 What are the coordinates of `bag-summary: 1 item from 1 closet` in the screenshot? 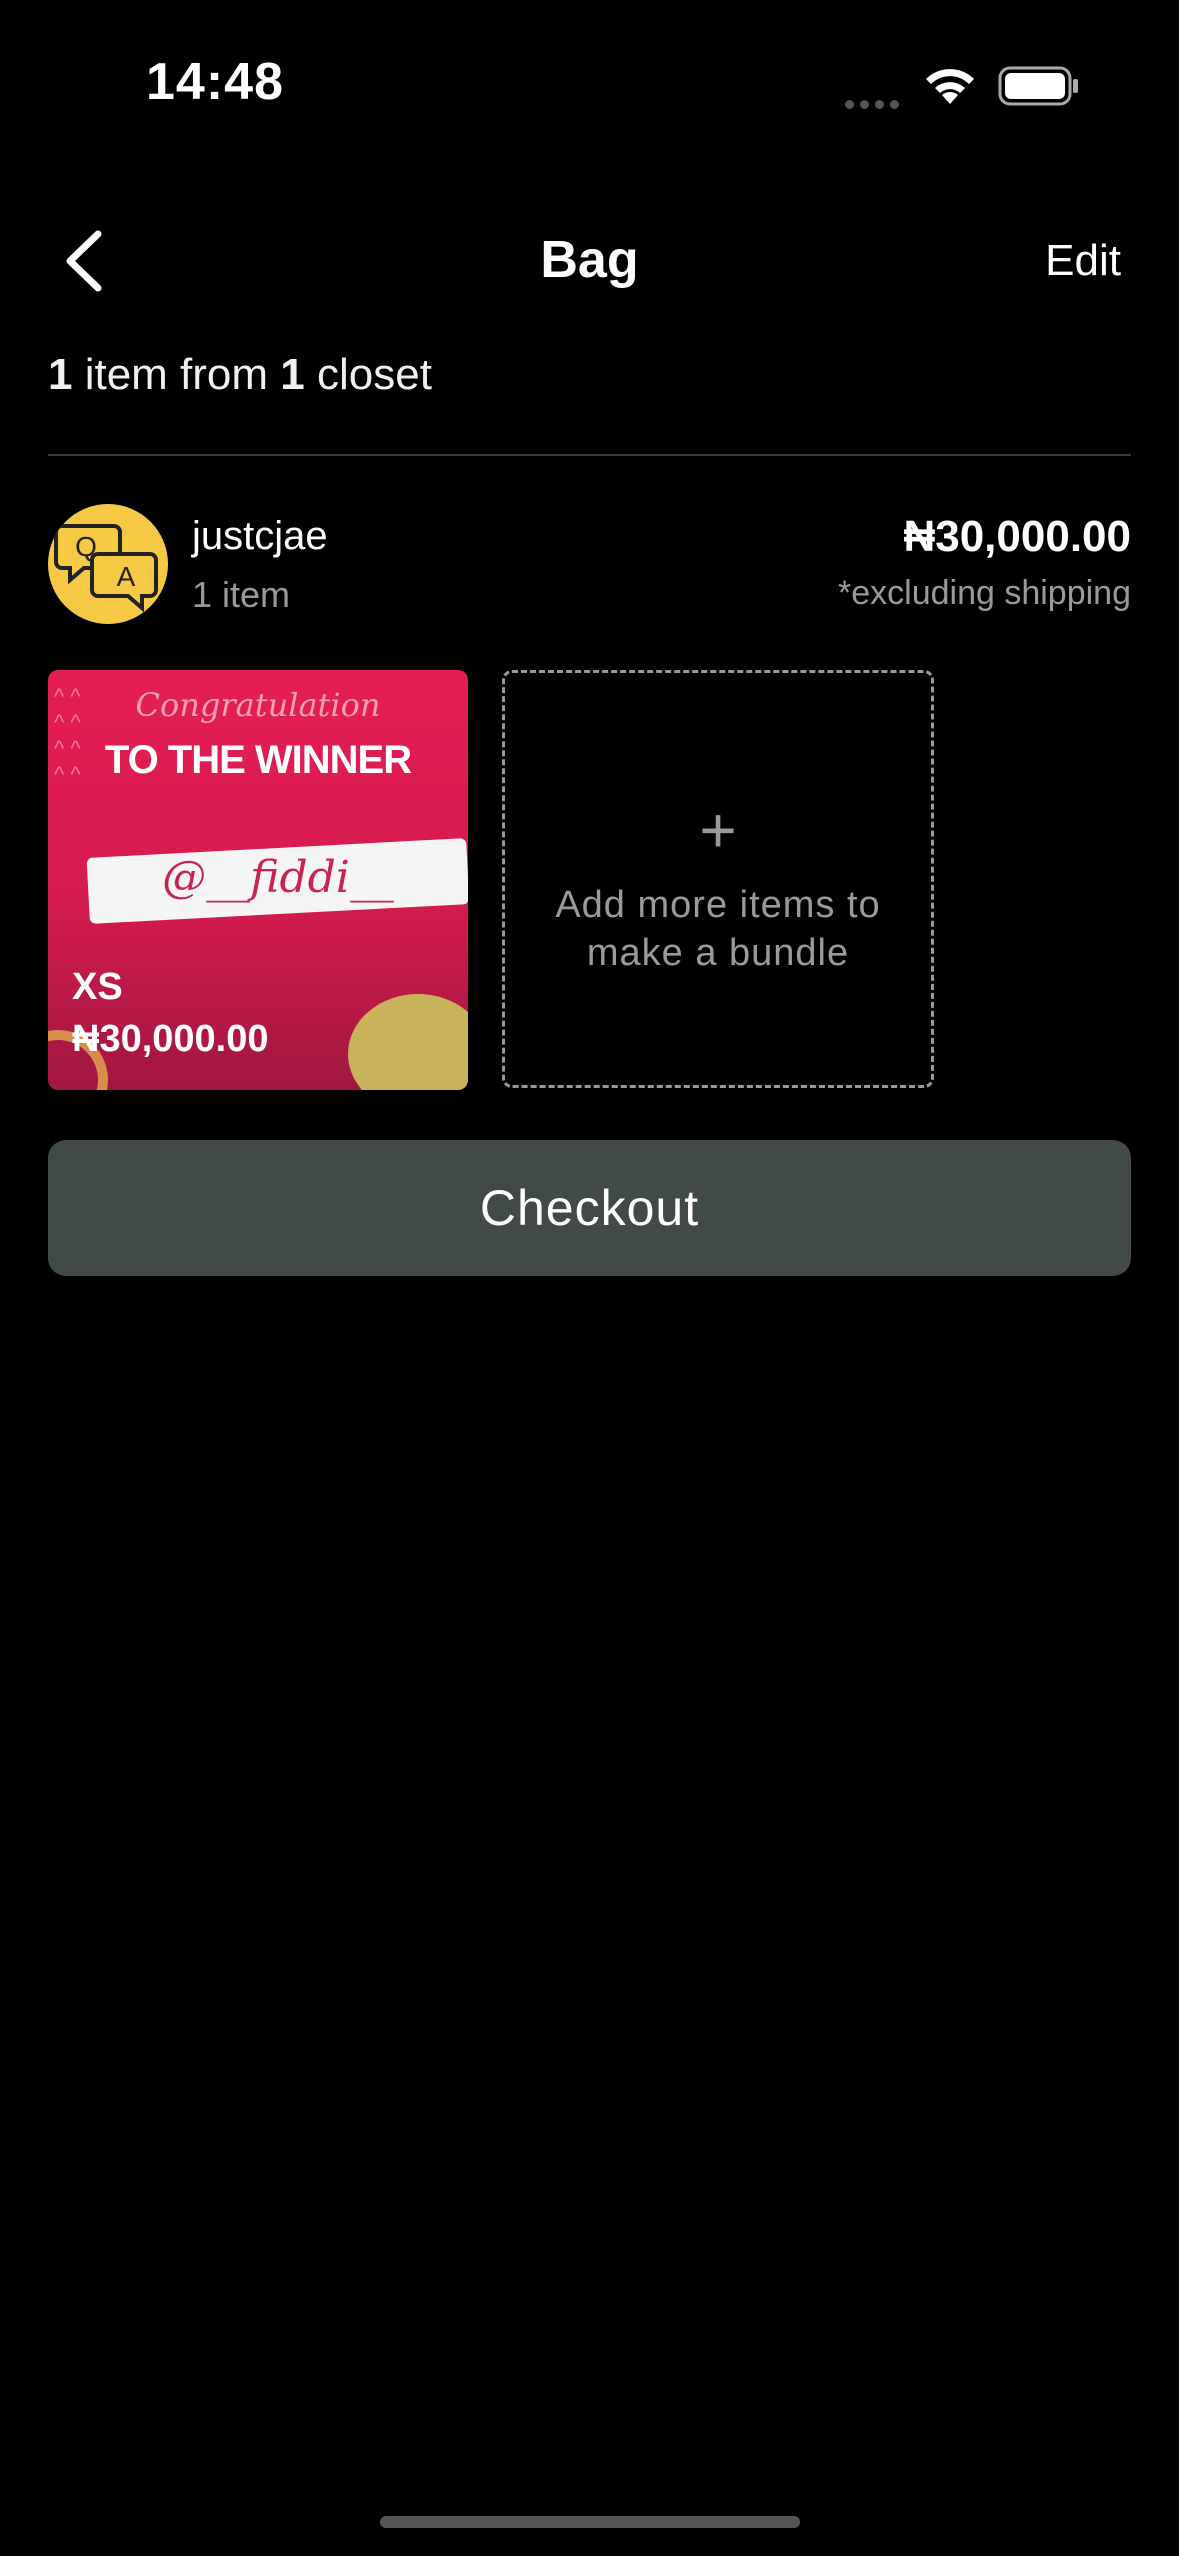 It's located at (240, 375).